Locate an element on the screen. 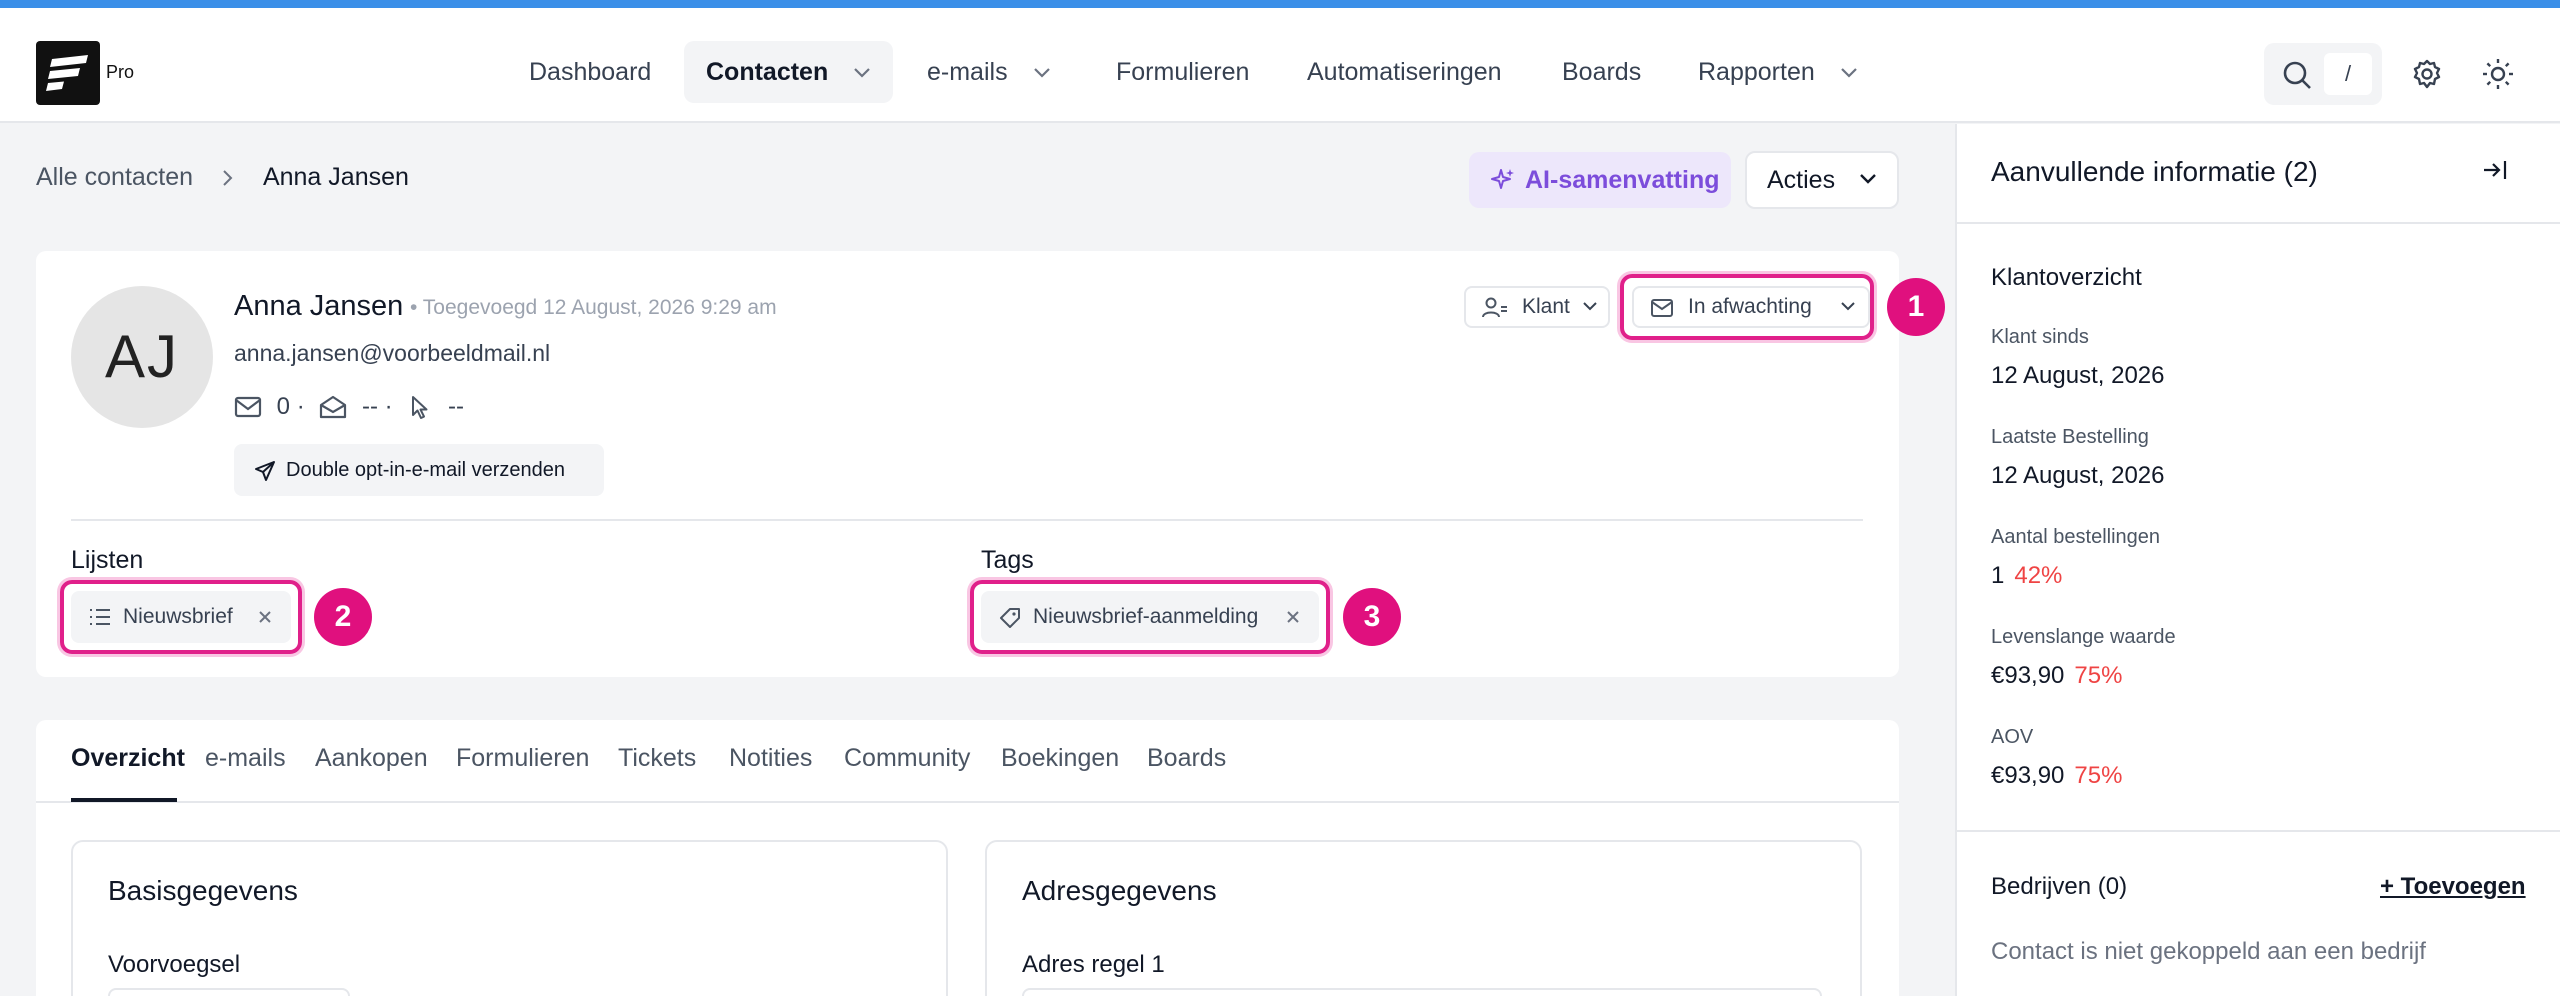 This screenshot has height=996, width=2560. send-icon is located at coordinates (265, 471).